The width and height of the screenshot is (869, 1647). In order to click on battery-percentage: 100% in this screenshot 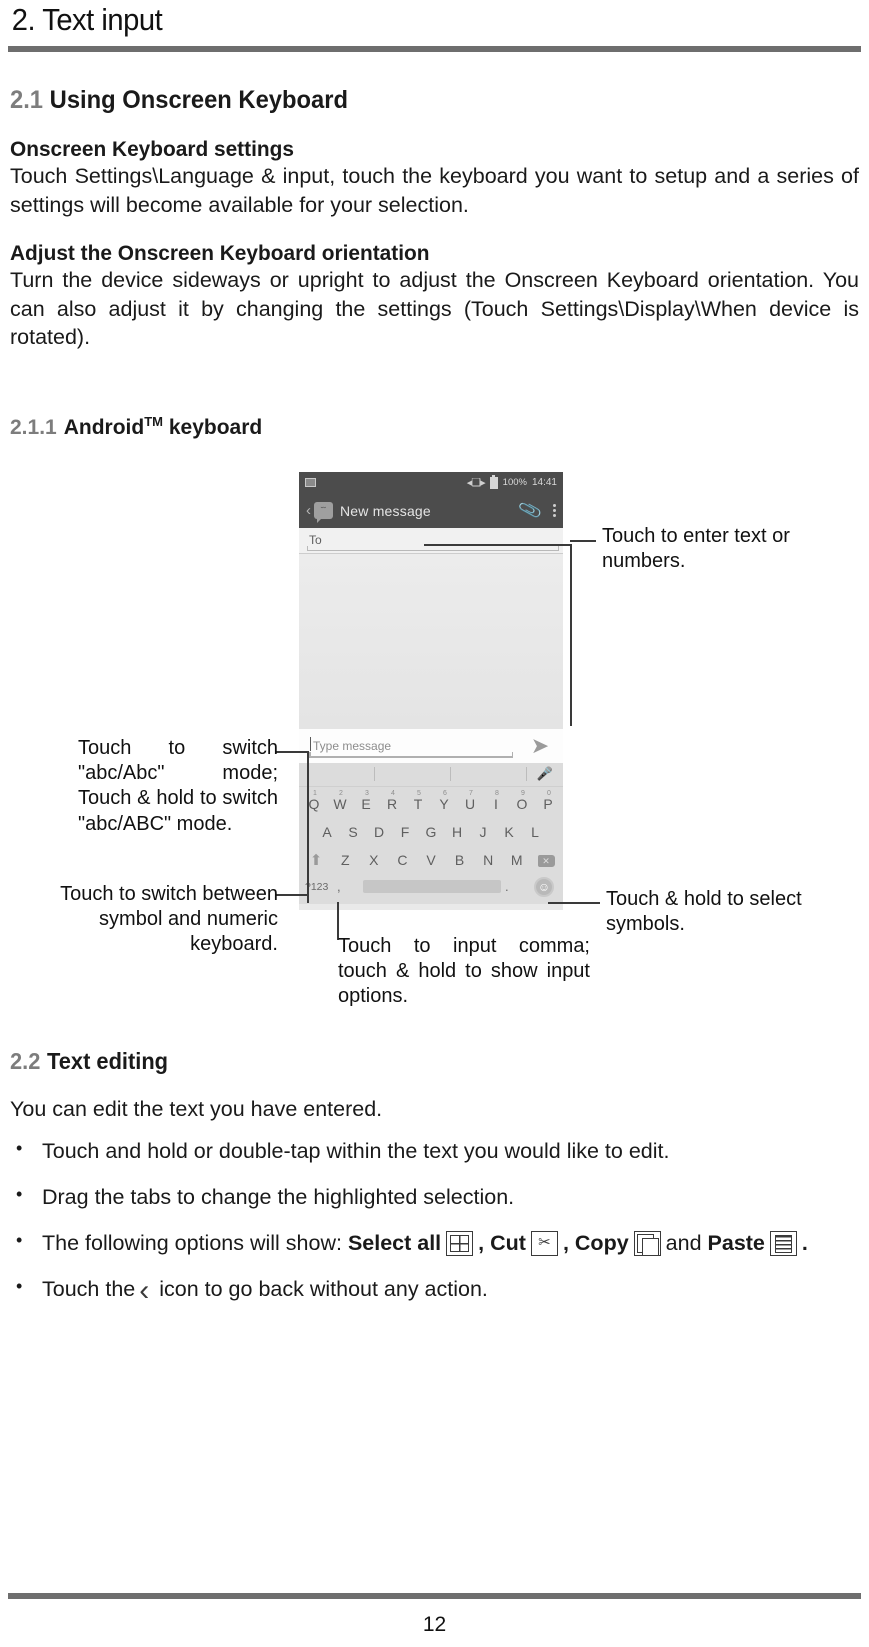, I will do `click(514, 483)`.